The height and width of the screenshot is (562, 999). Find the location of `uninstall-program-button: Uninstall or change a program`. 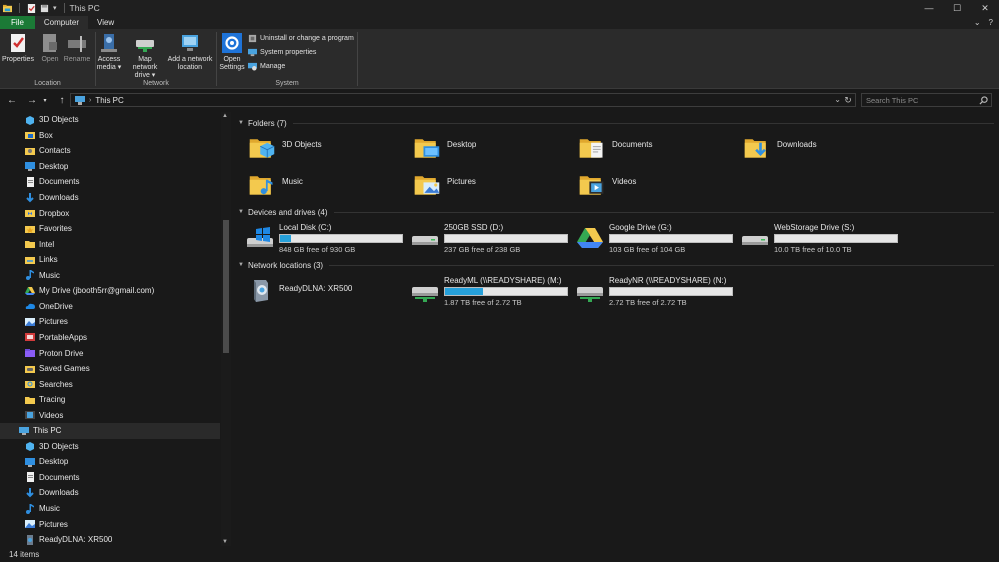

uninstall-program-button: Uninstall or change a program is located at coordinates (301, 38).